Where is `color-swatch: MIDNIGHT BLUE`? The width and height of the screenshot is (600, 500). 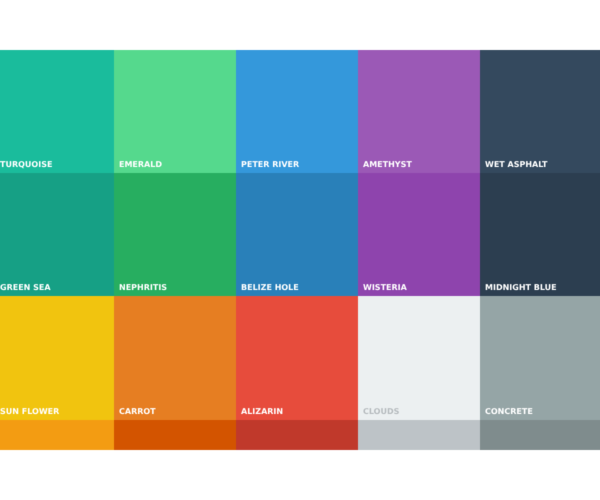
color-swatch: MIDNIGHT BLUE is located at coordinates (540, 234).